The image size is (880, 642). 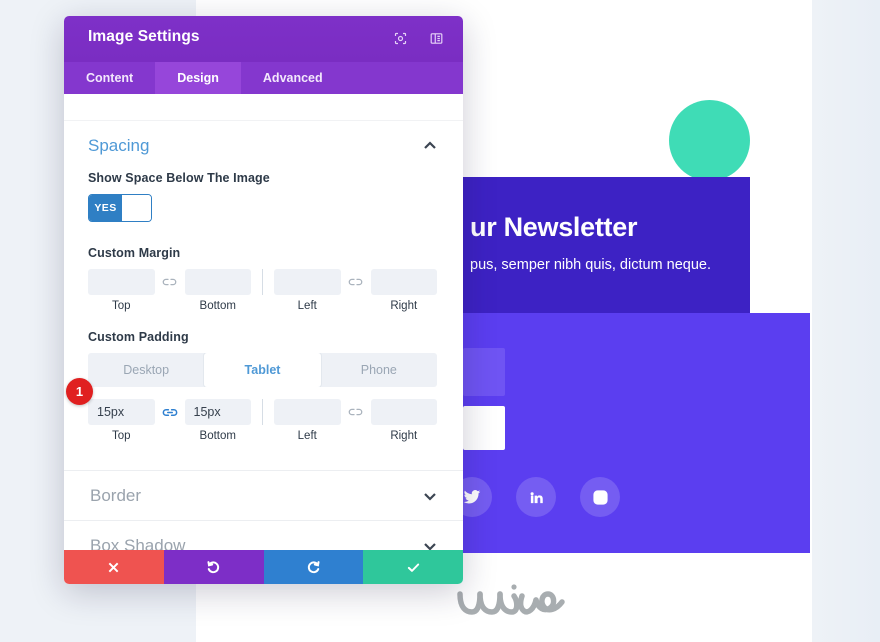 What do you see at coordinates (307, 436) in the screenshot?
I see `padding-left-label: Left` at bounding box center [307, 436].